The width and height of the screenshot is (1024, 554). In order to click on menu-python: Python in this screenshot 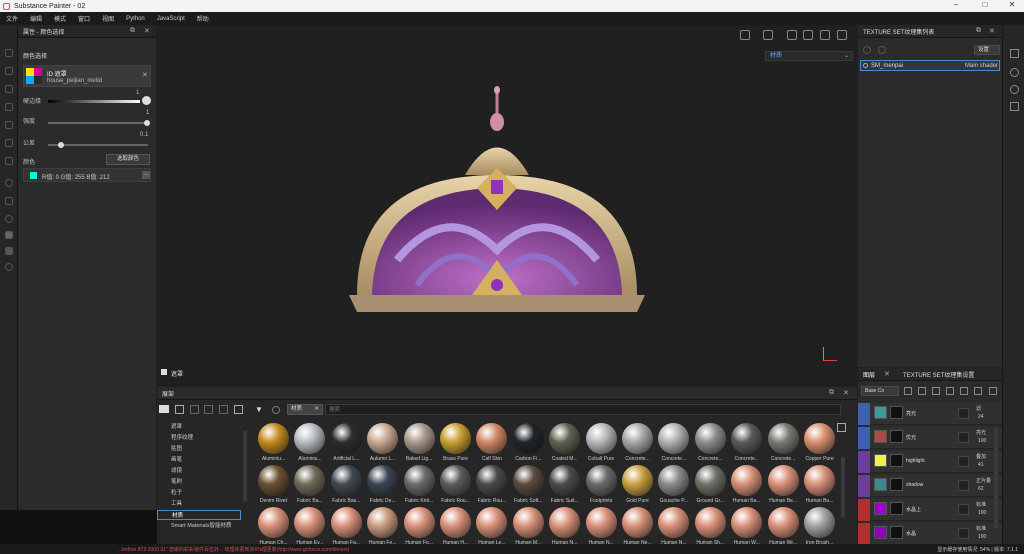, I will do `click(135, 19)`.